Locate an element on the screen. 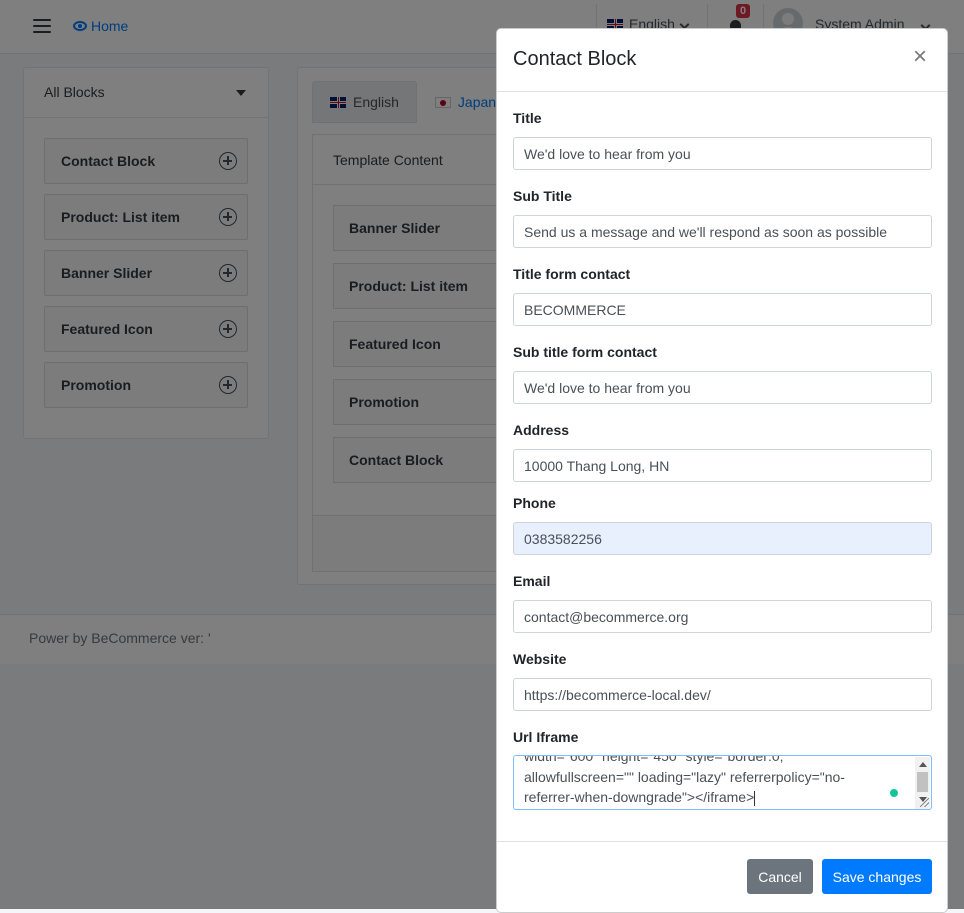 The image size is (964, 913). email-field-group: Email is located at coordinates (722, 603).